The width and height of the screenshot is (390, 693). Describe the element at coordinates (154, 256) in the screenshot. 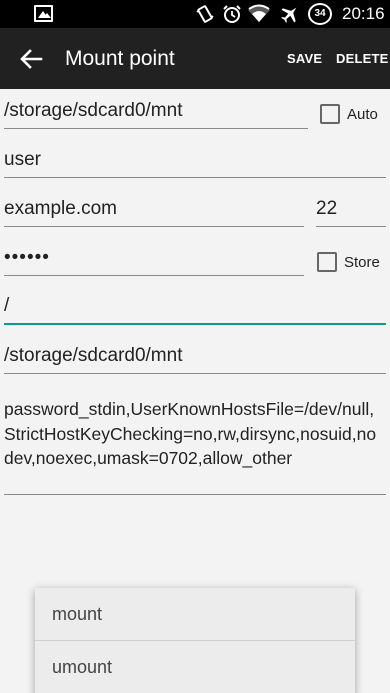

I see `password-field: ••••••` at that location.